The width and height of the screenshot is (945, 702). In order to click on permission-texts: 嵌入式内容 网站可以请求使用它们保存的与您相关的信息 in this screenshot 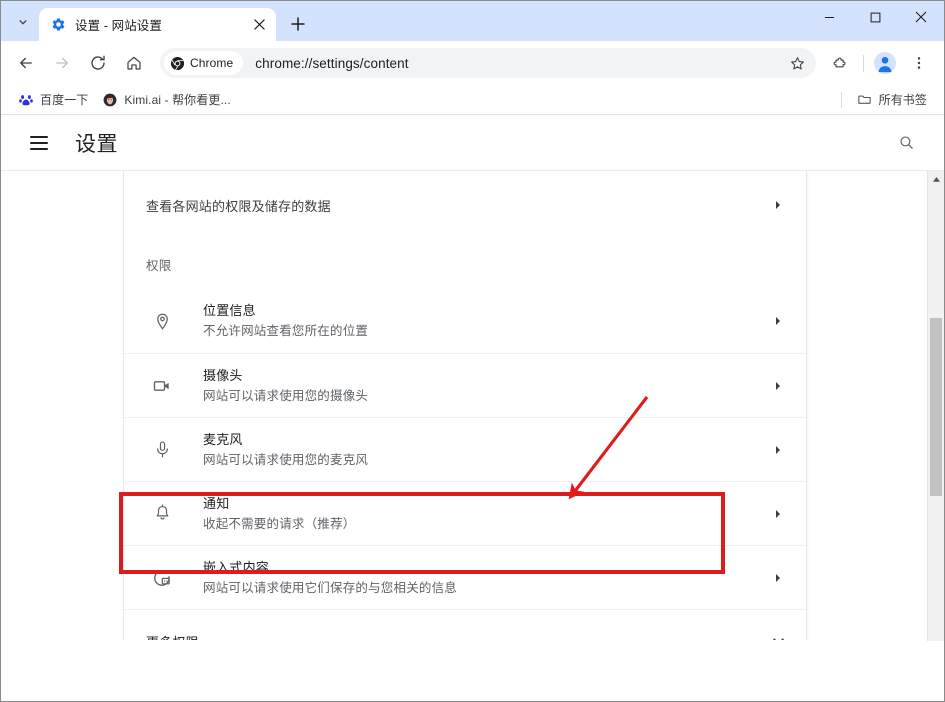, I will do `click(485, 578)`.